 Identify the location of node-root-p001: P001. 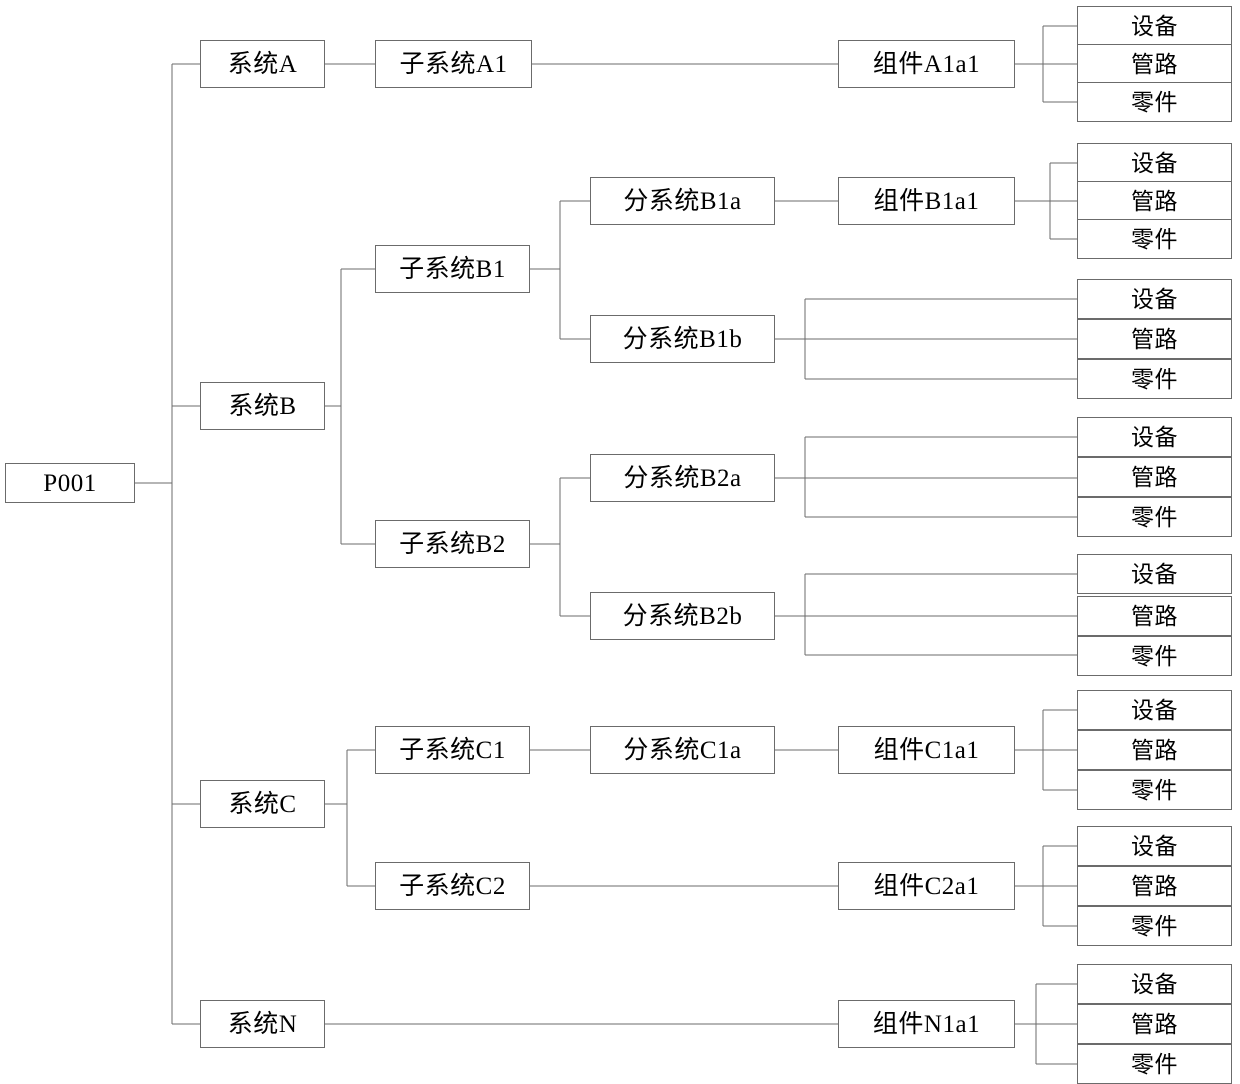
(70, 483).